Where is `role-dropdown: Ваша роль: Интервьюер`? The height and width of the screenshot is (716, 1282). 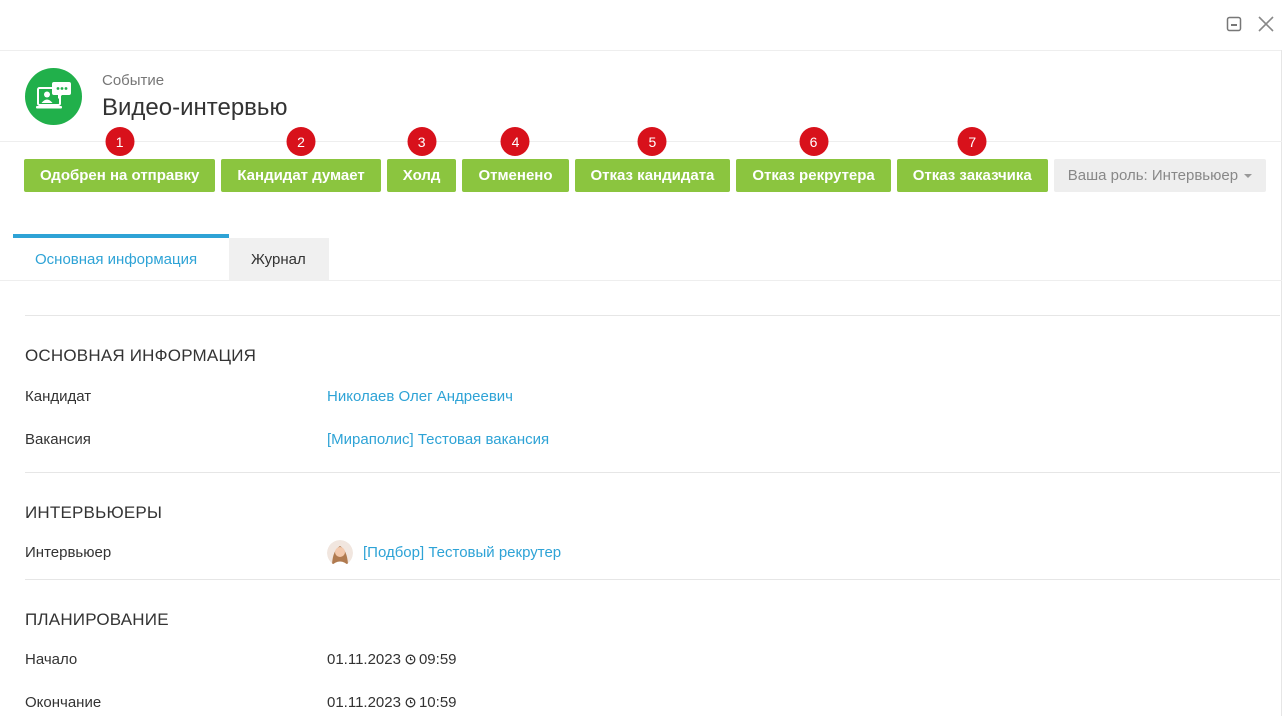 role-dropdown: Ваша роль: Интервьюер is located at coordinates (1160, 175).